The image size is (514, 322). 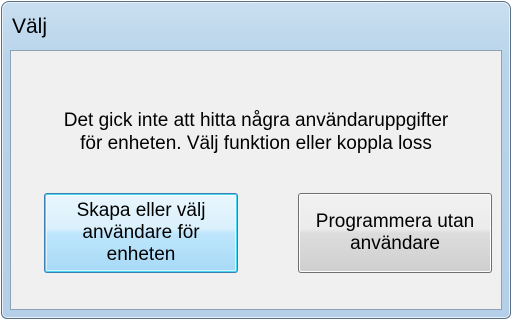 What do you see at coordinates (256, 26) in the screenshot?
I see `title-bar: Välj` at bounding box center [256, 26].